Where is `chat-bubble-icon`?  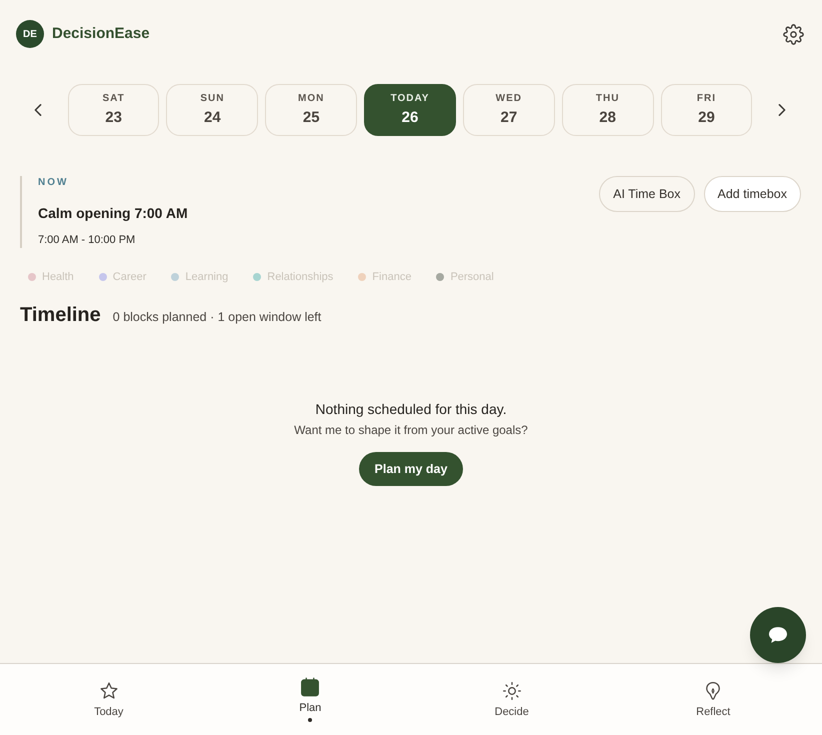
chat-bubble-icon is located at coordinates (778, 635).